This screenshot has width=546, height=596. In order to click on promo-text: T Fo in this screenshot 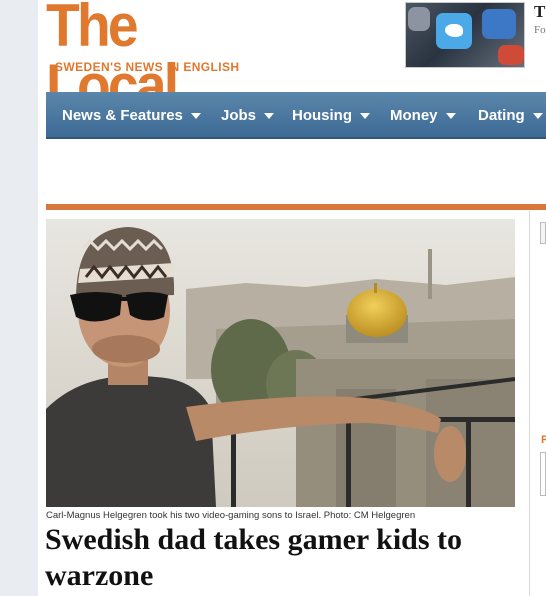, I will do `click(540, 19)`.